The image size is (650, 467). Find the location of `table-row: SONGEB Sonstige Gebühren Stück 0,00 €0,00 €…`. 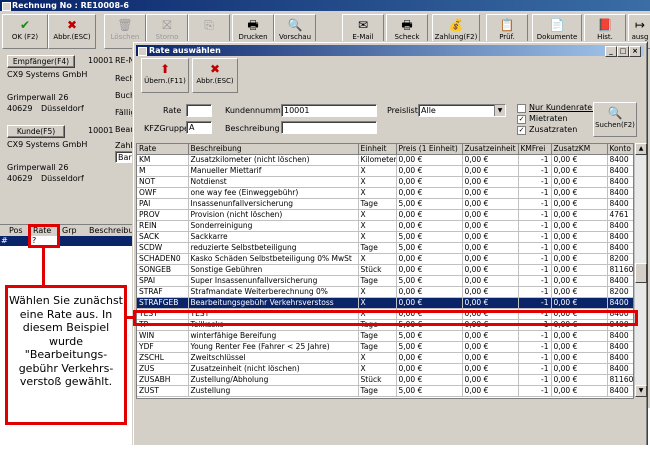

table-row: SONGEB Sonstige Gebühren Stück 0,00 €0,00 €… is located at coordinates (385, 270).